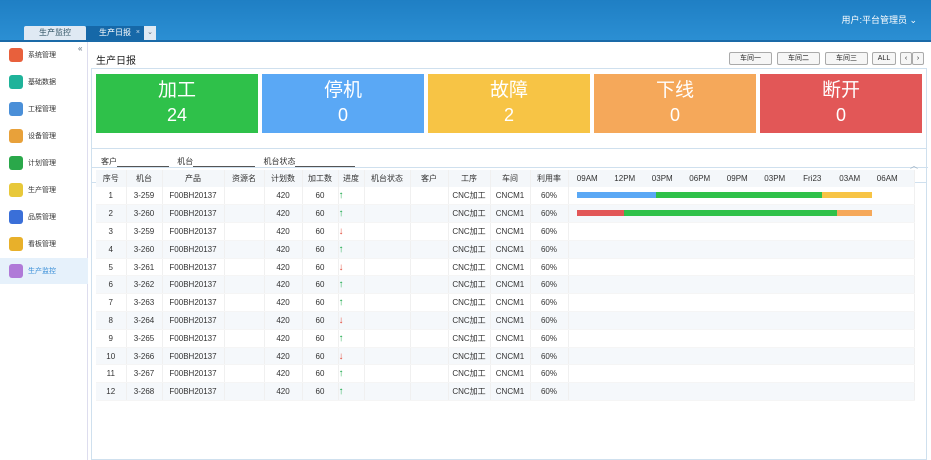 The width and height of the screenshot is (931, 460). Describe the element at coordinates (840, 90) in the screenshot. I see `status-card-label: 断开` at that location.